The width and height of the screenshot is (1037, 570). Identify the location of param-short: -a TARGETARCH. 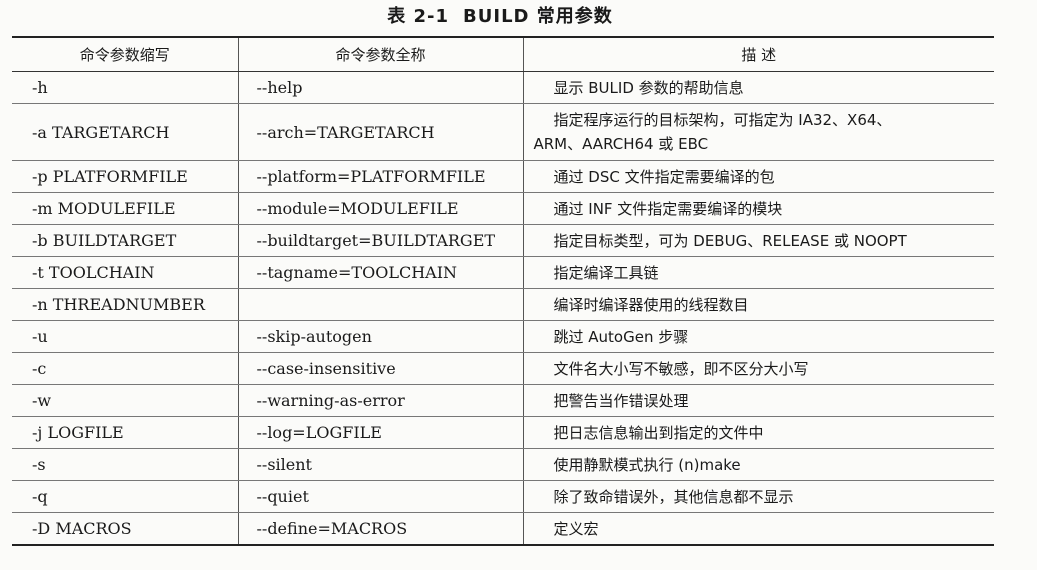
(125, 132).